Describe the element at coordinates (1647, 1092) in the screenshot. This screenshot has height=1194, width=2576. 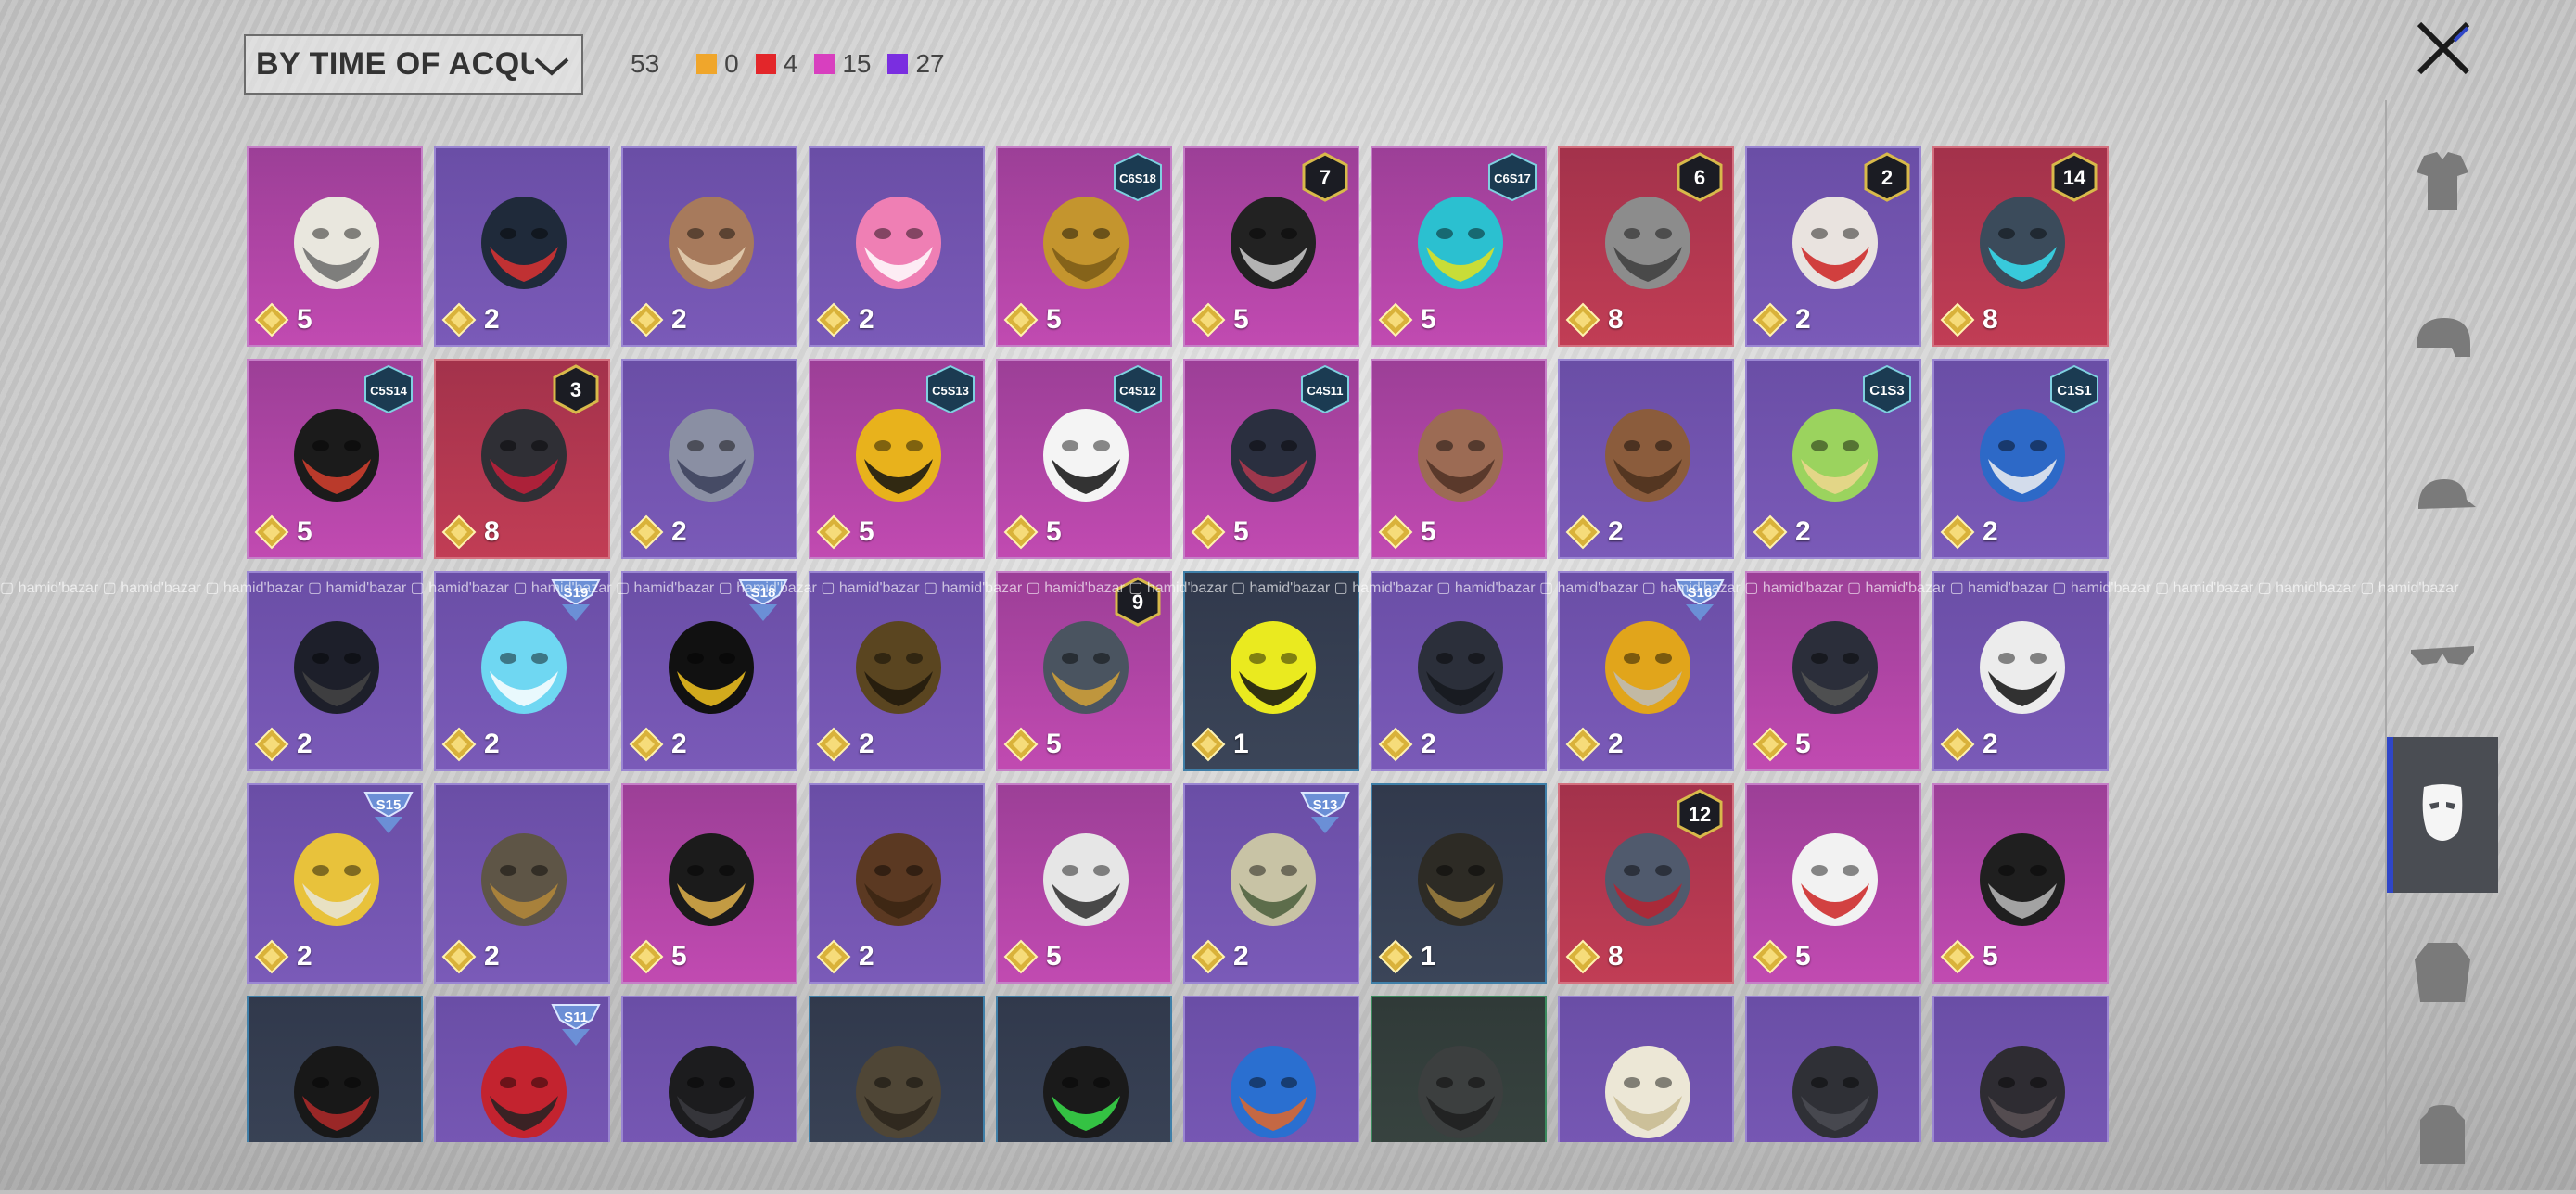
I see `white-bandana-icon` at that location.